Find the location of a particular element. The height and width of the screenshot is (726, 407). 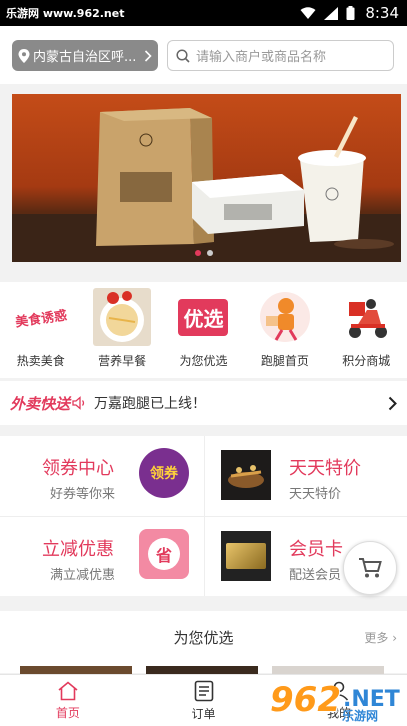

cart-button is located at coordinates (370, 568).